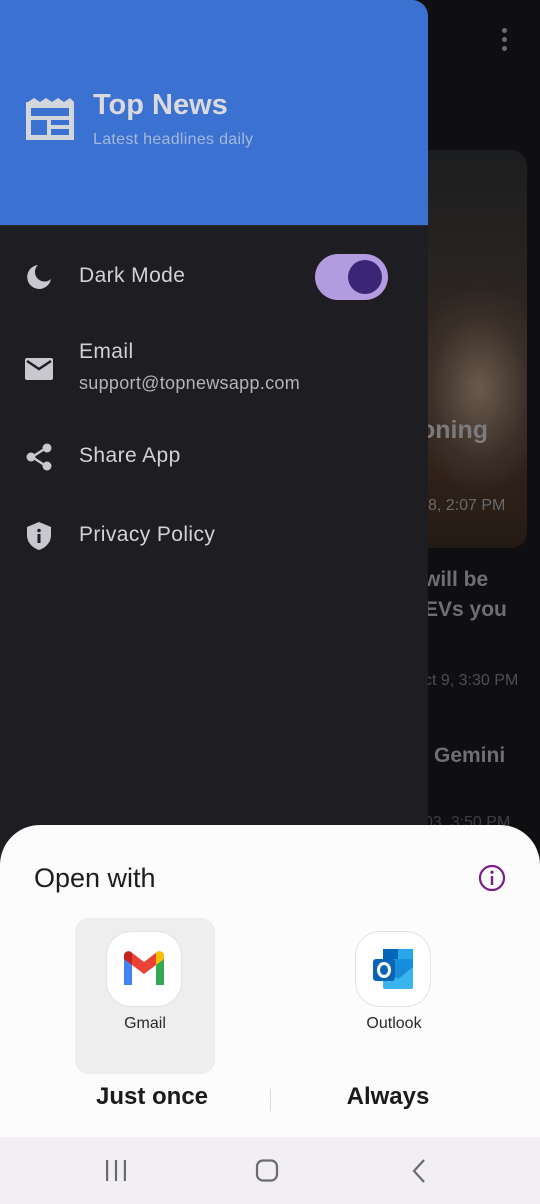 Image resolution: width=540 pixels, height=1204 pixels. What do you see at coordinates (469, 756) in the screenshot?
I see `news-headline: Gemini` at bounding box center [469, 756].